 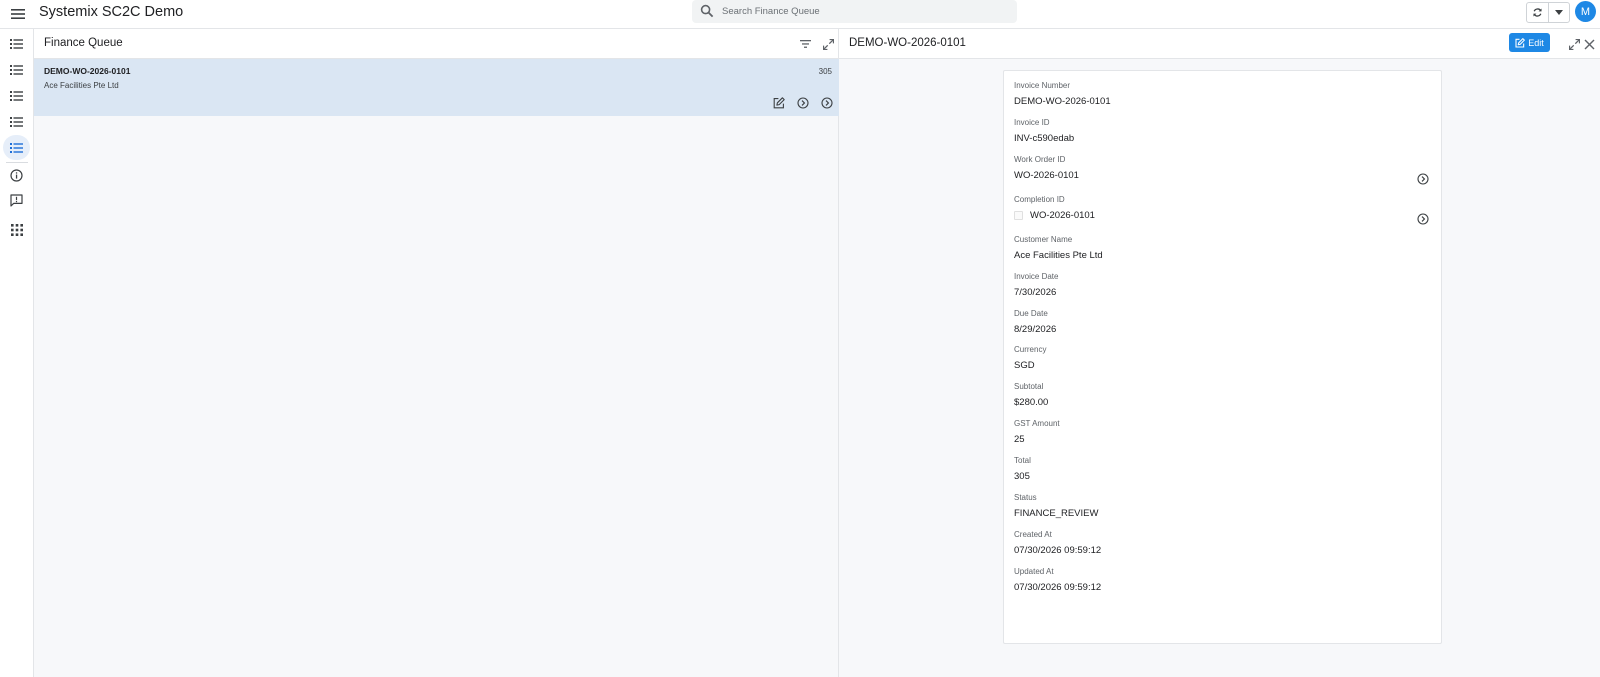 What do you see at coordinates (1056, 513) in the screenshot?
I see `field-value: FINANCE_REVIEW` at bounding box center [1056, 513].